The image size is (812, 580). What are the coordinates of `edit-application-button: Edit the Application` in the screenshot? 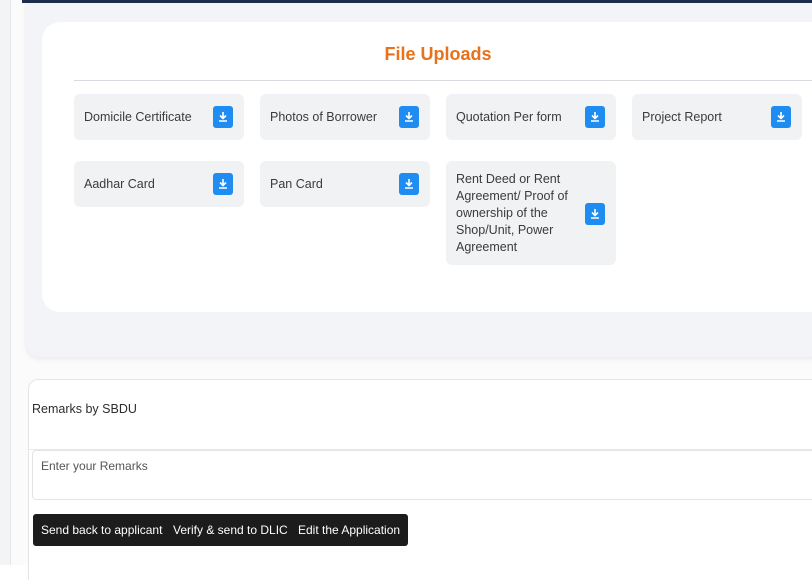 It's located at (349, 530).